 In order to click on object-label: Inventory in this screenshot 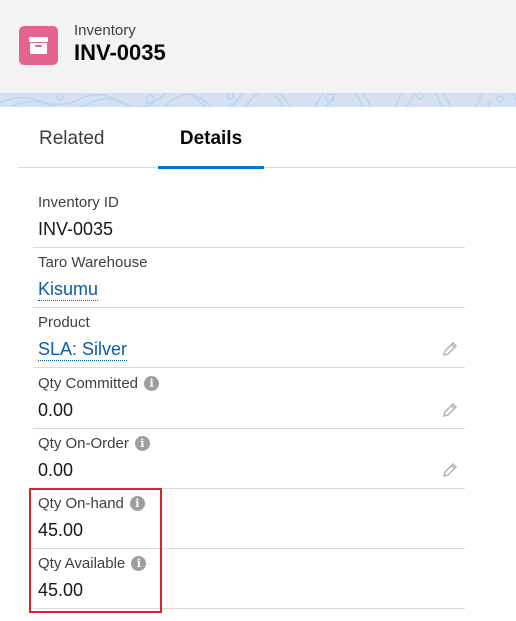, I will do `click(105, 30)`.